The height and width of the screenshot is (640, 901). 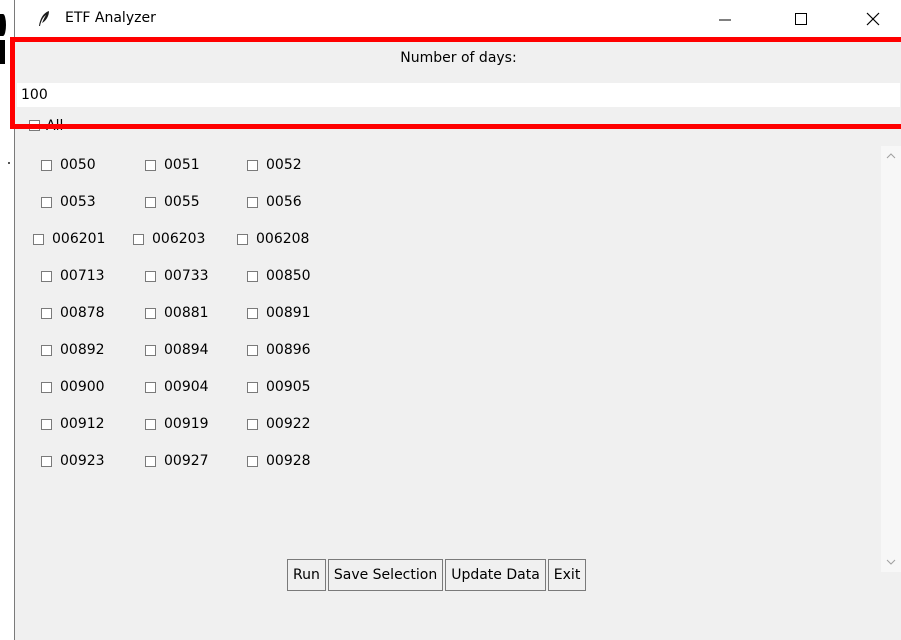 I want to click on etf-checkbox-item: 00922, so click(x=279, y=424).